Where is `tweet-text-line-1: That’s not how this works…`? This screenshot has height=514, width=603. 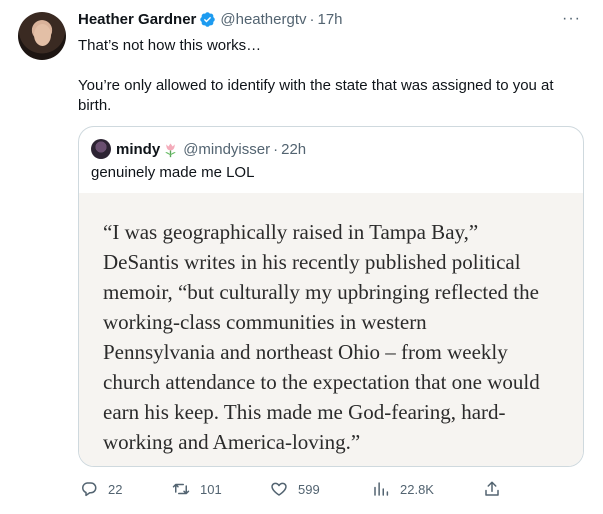 tweet-text-line-1: That’s not how this works… is located at coordinates (170, 45).